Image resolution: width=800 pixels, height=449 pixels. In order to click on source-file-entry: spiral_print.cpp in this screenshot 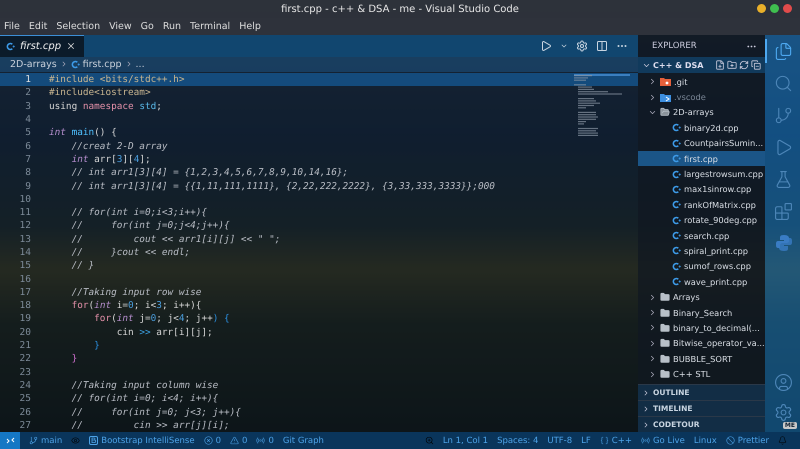, I will do `click(716, 251)`.